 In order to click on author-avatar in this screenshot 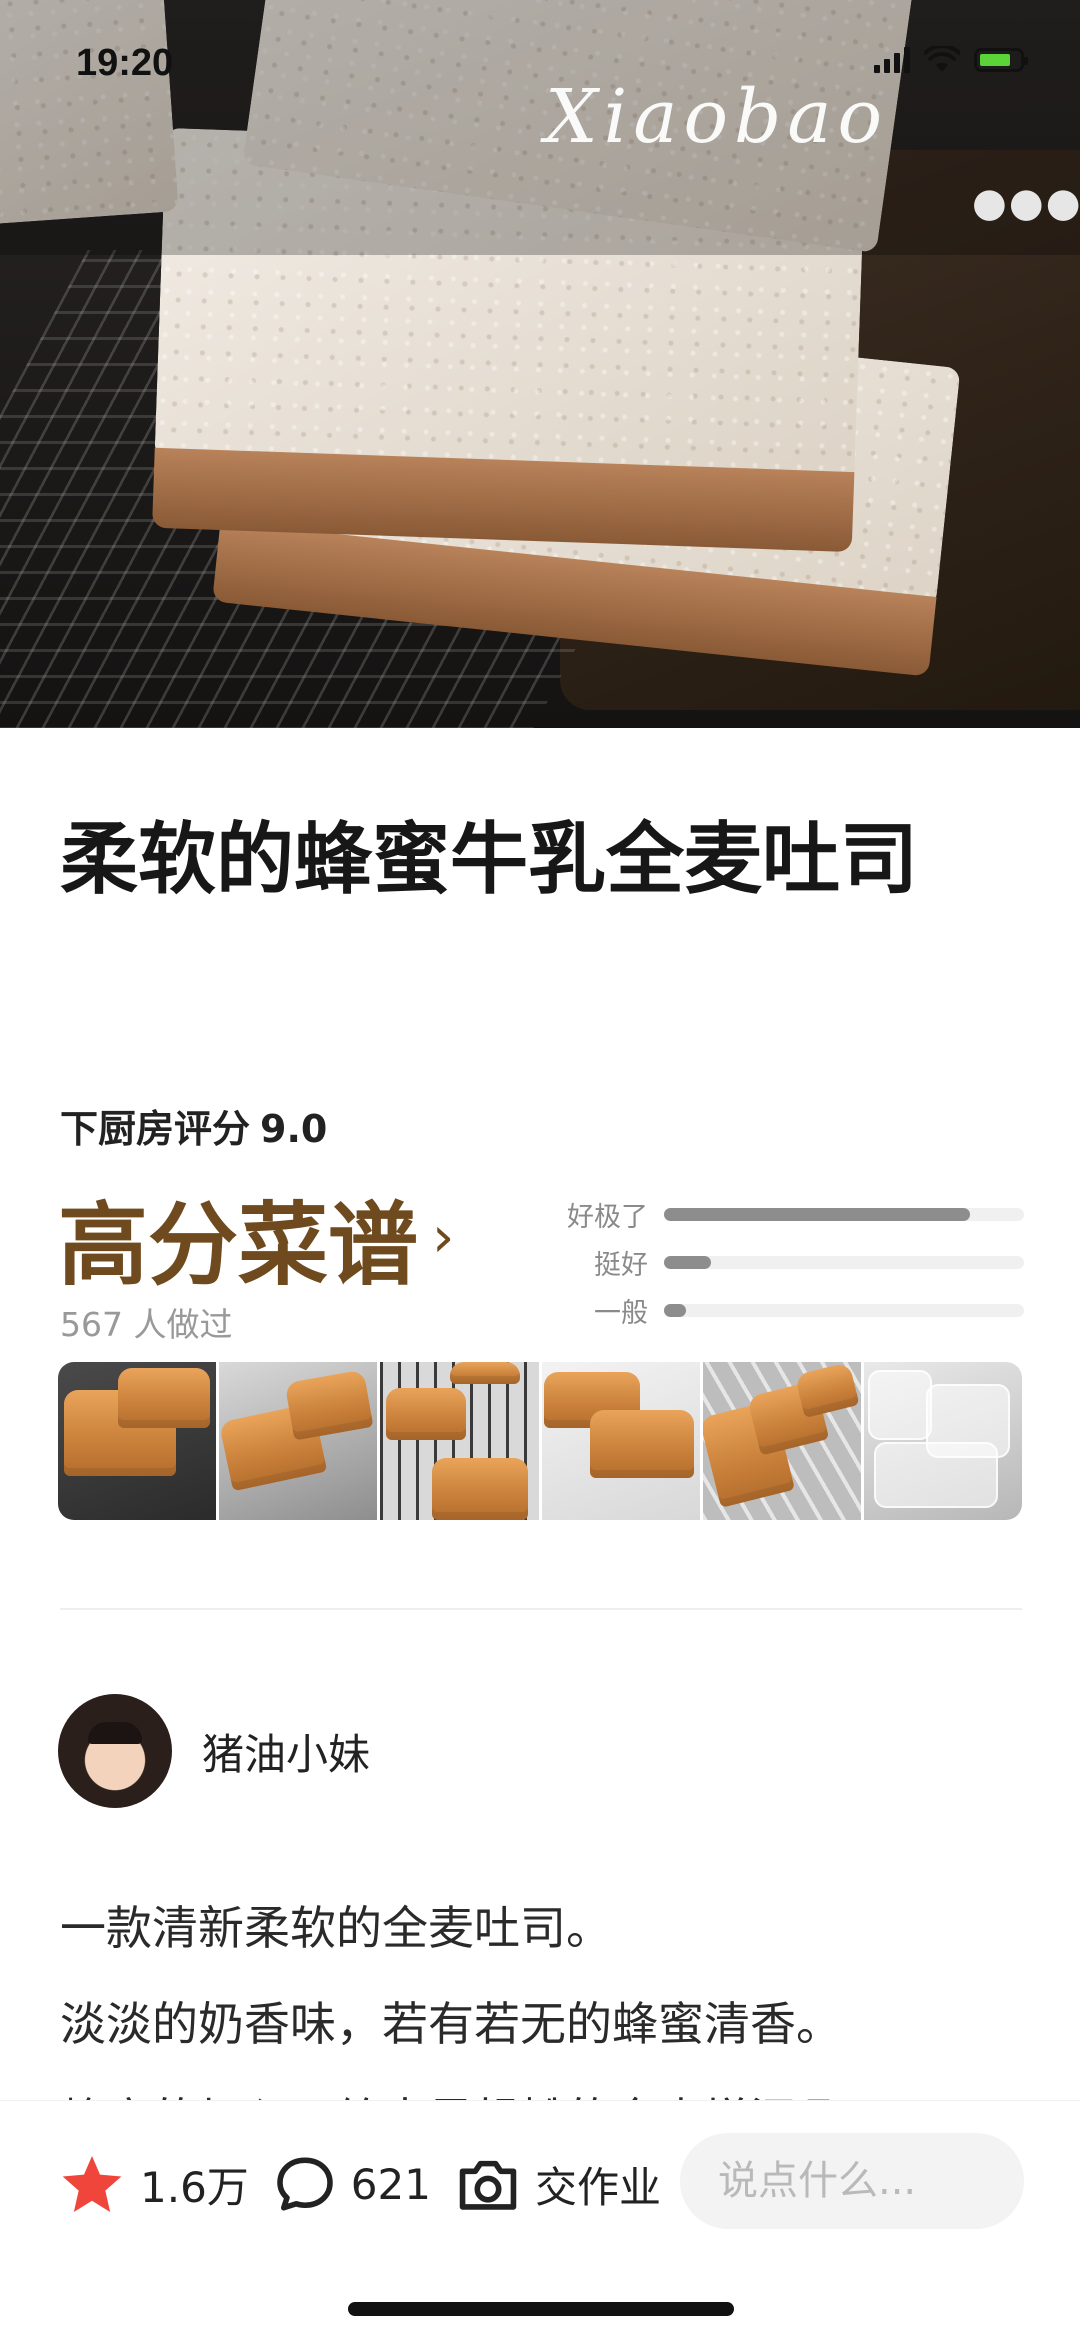, I will do `click(115, 1751)`.